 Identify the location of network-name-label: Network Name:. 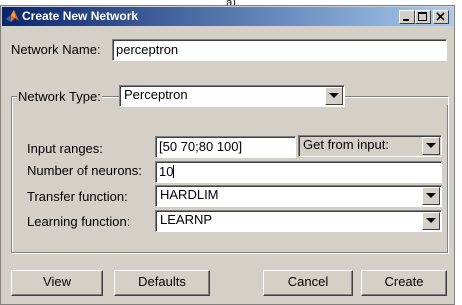
(56, 49).